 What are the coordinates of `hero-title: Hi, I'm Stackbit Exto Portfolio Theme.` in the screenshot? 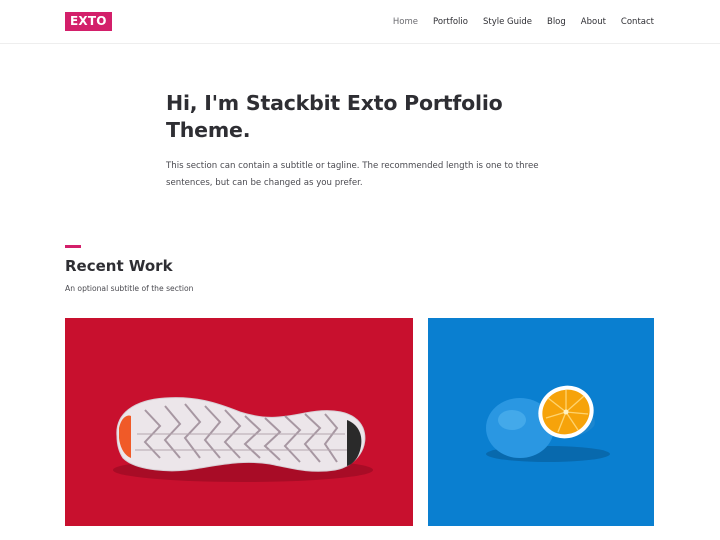 It's located at (334, 116).